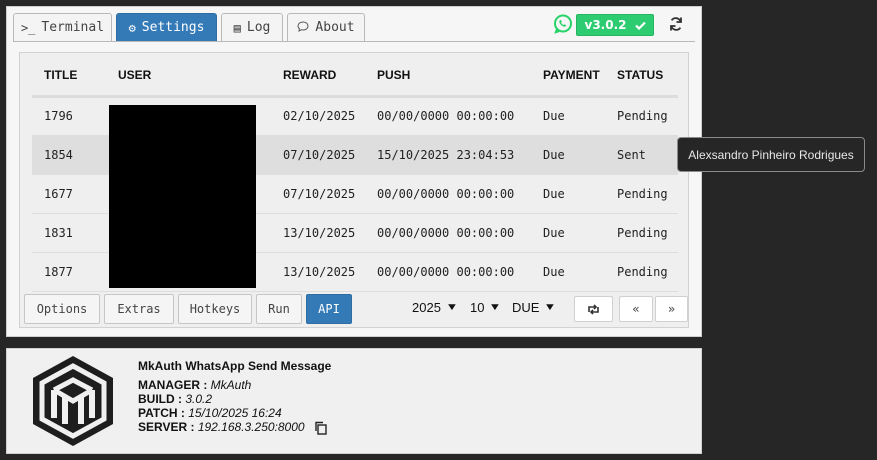 The height and width of the screenshot is (460, 877). I want to click on mkauth-logo-icon, so click(73, 401).